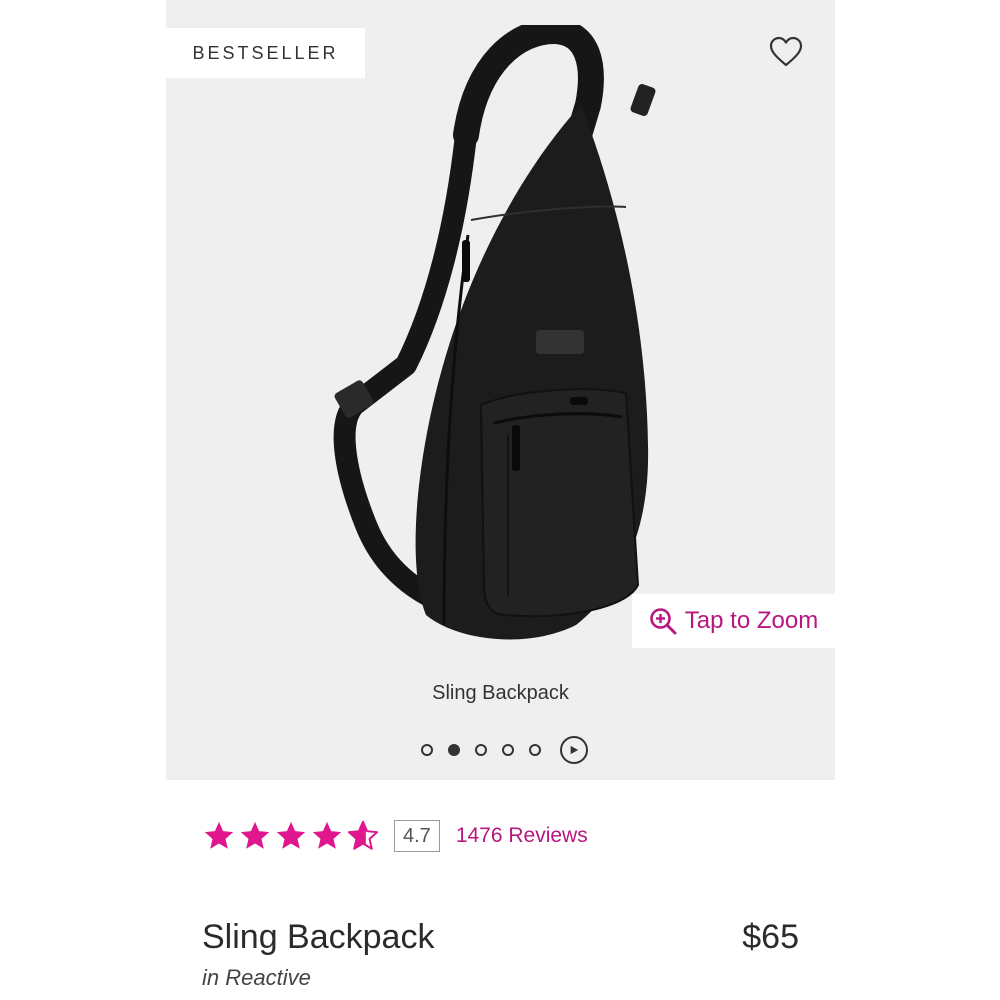  What do you see at coordinates (663, 621) in the screenshot?
I see `zoom-in-icon` at bounding box center [663, 621].